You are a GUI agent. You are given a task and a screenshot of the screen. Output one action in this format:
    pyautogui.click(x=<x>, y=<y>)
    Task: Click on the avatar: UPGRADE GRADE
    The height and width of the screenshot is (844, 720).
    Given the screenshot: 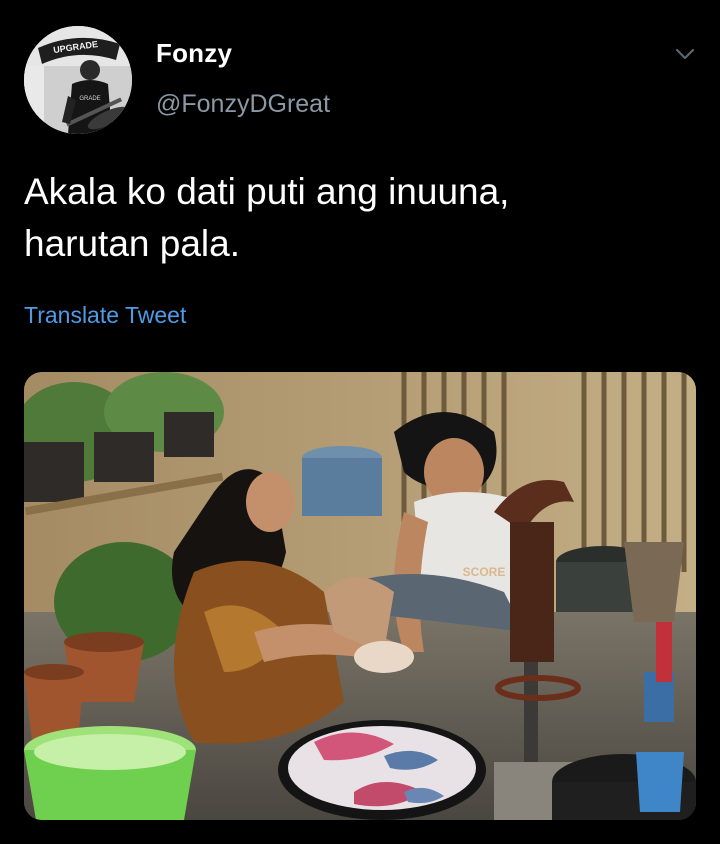 What is the action you would take?
    pyautogui.click(x=78, y=80)
    